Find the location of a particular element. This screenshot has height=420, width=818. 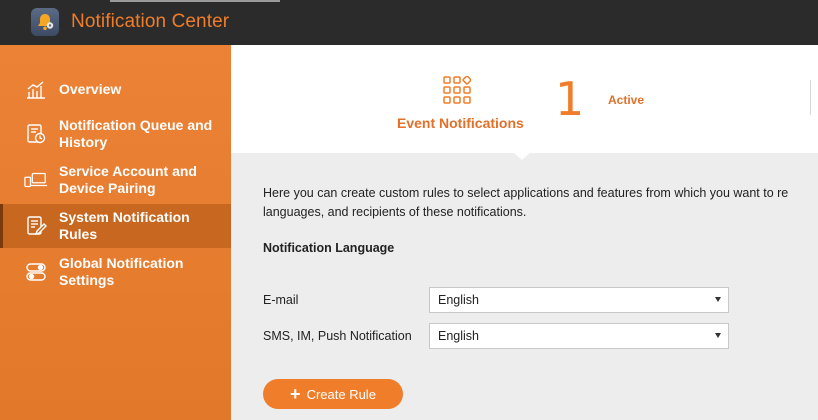

sidebar-item-label: Notification Queue and History is located at coordinates (136, 133).